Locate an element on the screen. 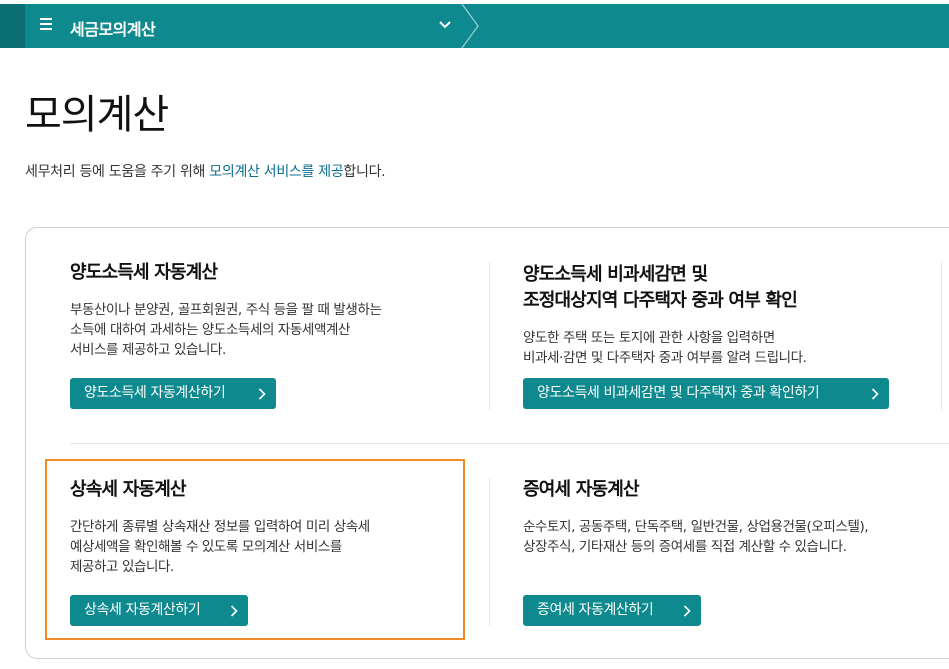 This screenshot has width=949, height=669. page-description-text: 세무처리 등에 도움을 주기 위해 is located at coordinates (117, 172).